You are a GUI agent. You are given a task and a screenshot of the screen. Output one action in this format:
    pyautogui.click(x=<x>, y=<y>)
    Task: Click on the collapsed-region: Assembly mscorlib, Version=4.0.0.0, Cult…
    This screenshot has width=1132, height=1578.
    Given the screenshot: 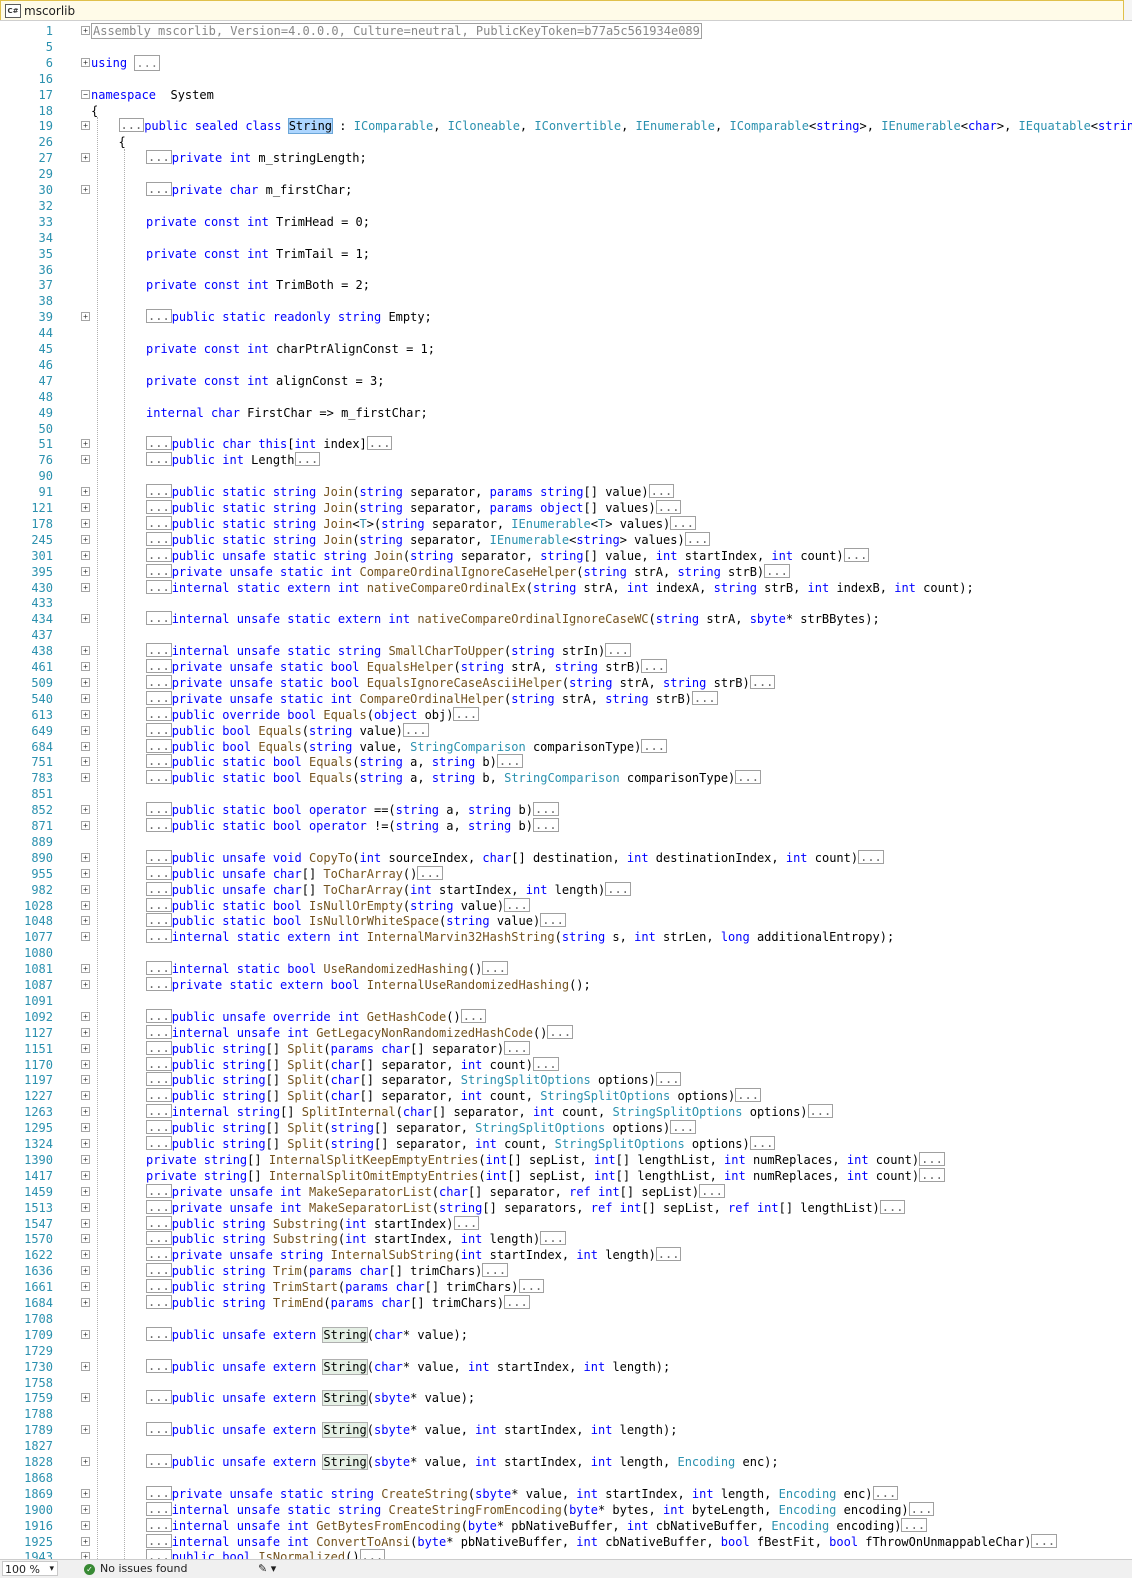 What is the action you would take?
    pyautogui.click(x=396, y=31)
    